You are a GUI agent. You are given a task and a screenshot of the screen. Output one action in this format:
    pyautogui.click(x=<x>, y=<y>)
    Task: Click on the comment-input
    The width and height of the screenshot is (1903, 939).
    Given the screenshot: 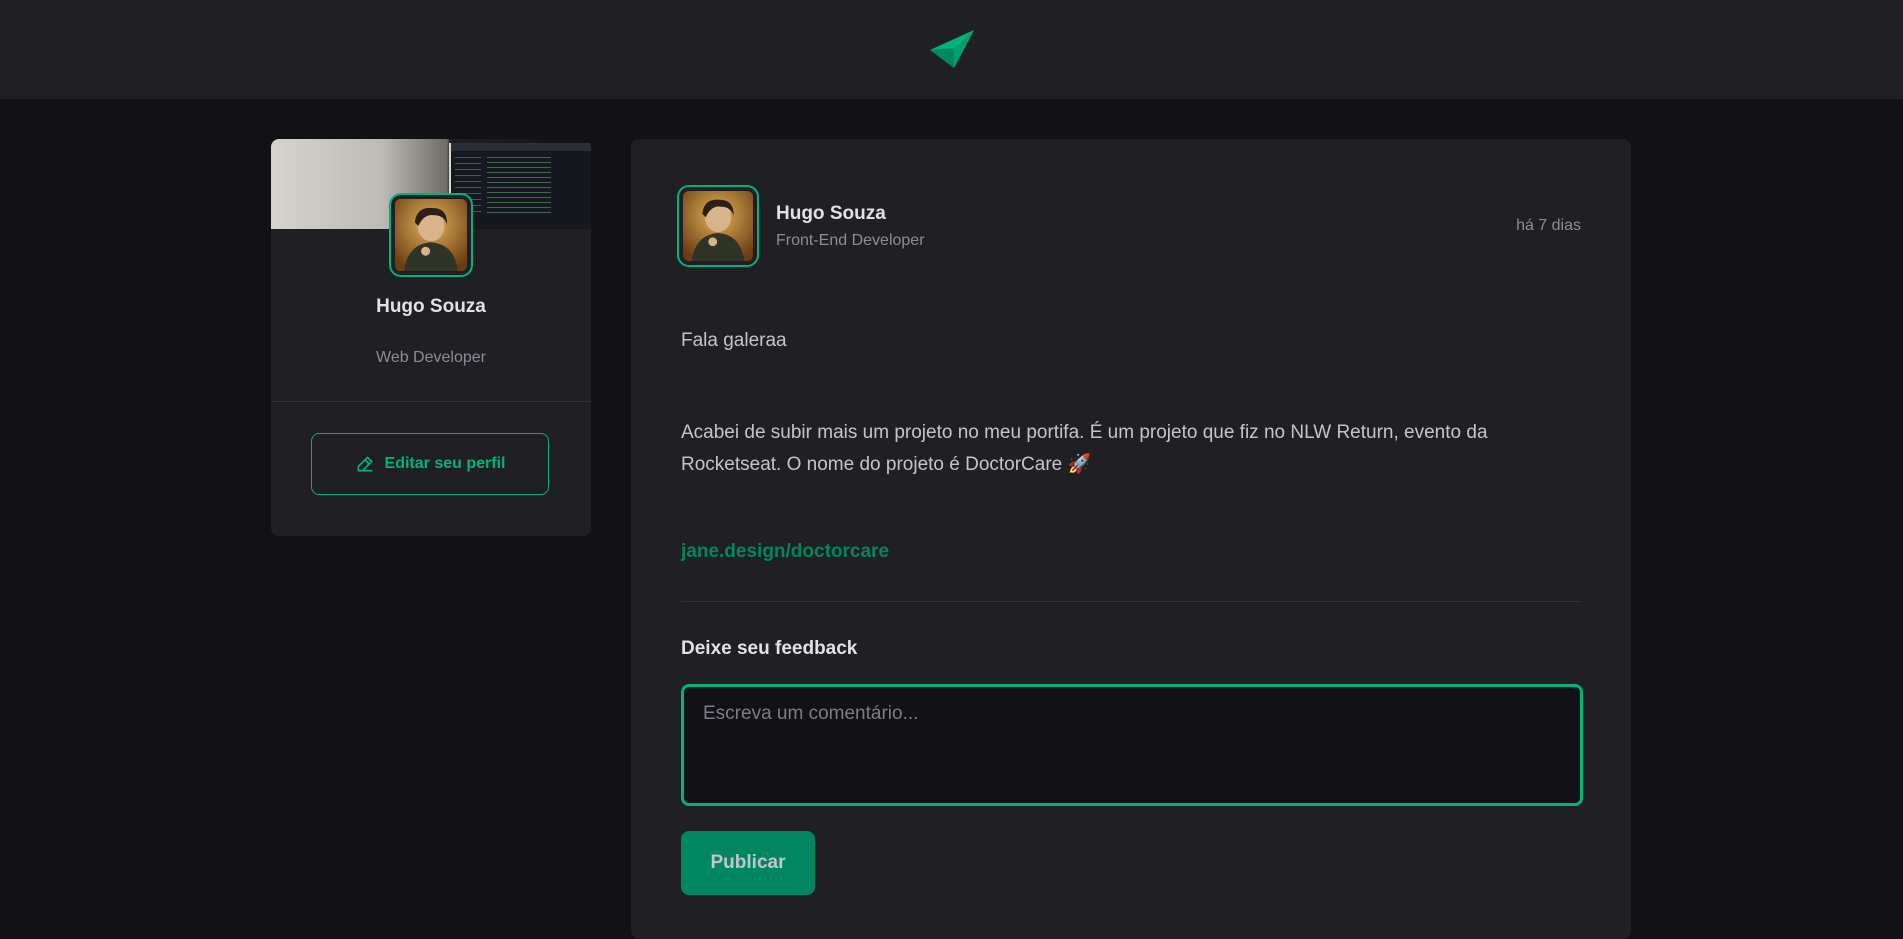 What is the action you would take?
    pyautogui.click(x=1132, y=745)
    